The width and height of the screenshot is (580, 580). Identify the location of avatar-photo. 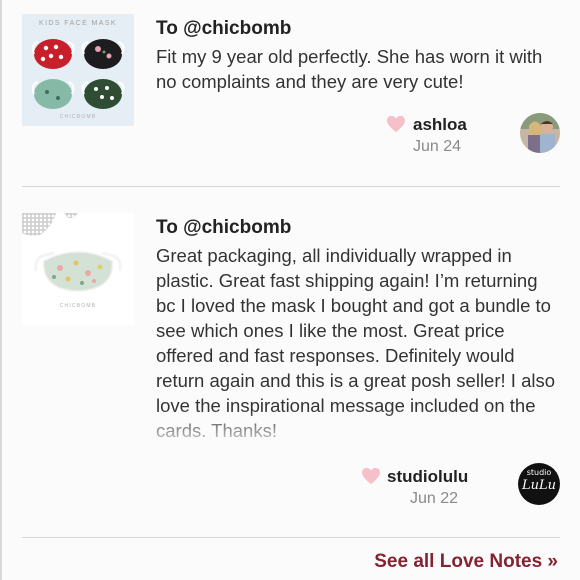
(540, 133).